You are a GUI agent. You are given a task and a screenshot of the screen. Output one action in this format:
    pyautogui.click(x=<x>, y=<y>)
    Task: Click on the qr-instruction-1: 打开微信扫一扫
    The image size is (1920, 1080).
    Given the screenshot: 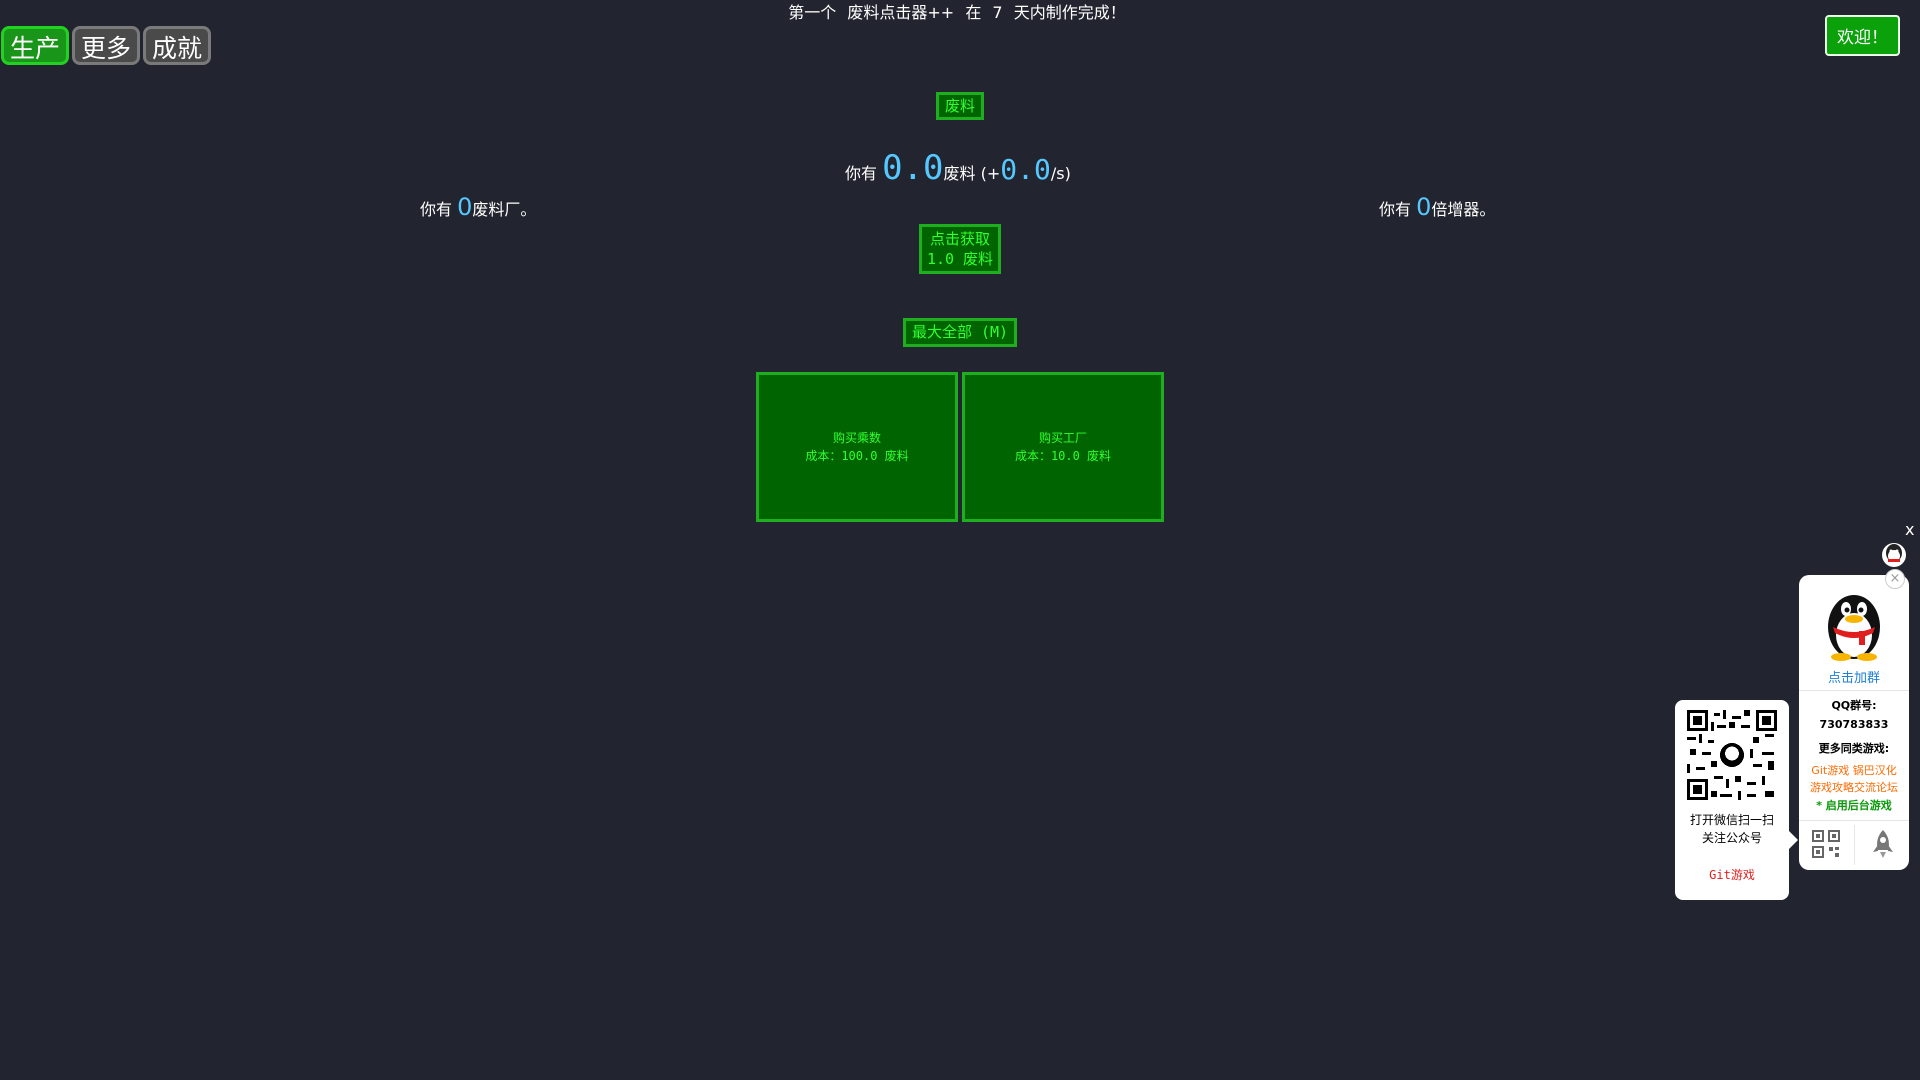 What is the action you would take?
    pyautogui.click(x=1731, y=820)
    